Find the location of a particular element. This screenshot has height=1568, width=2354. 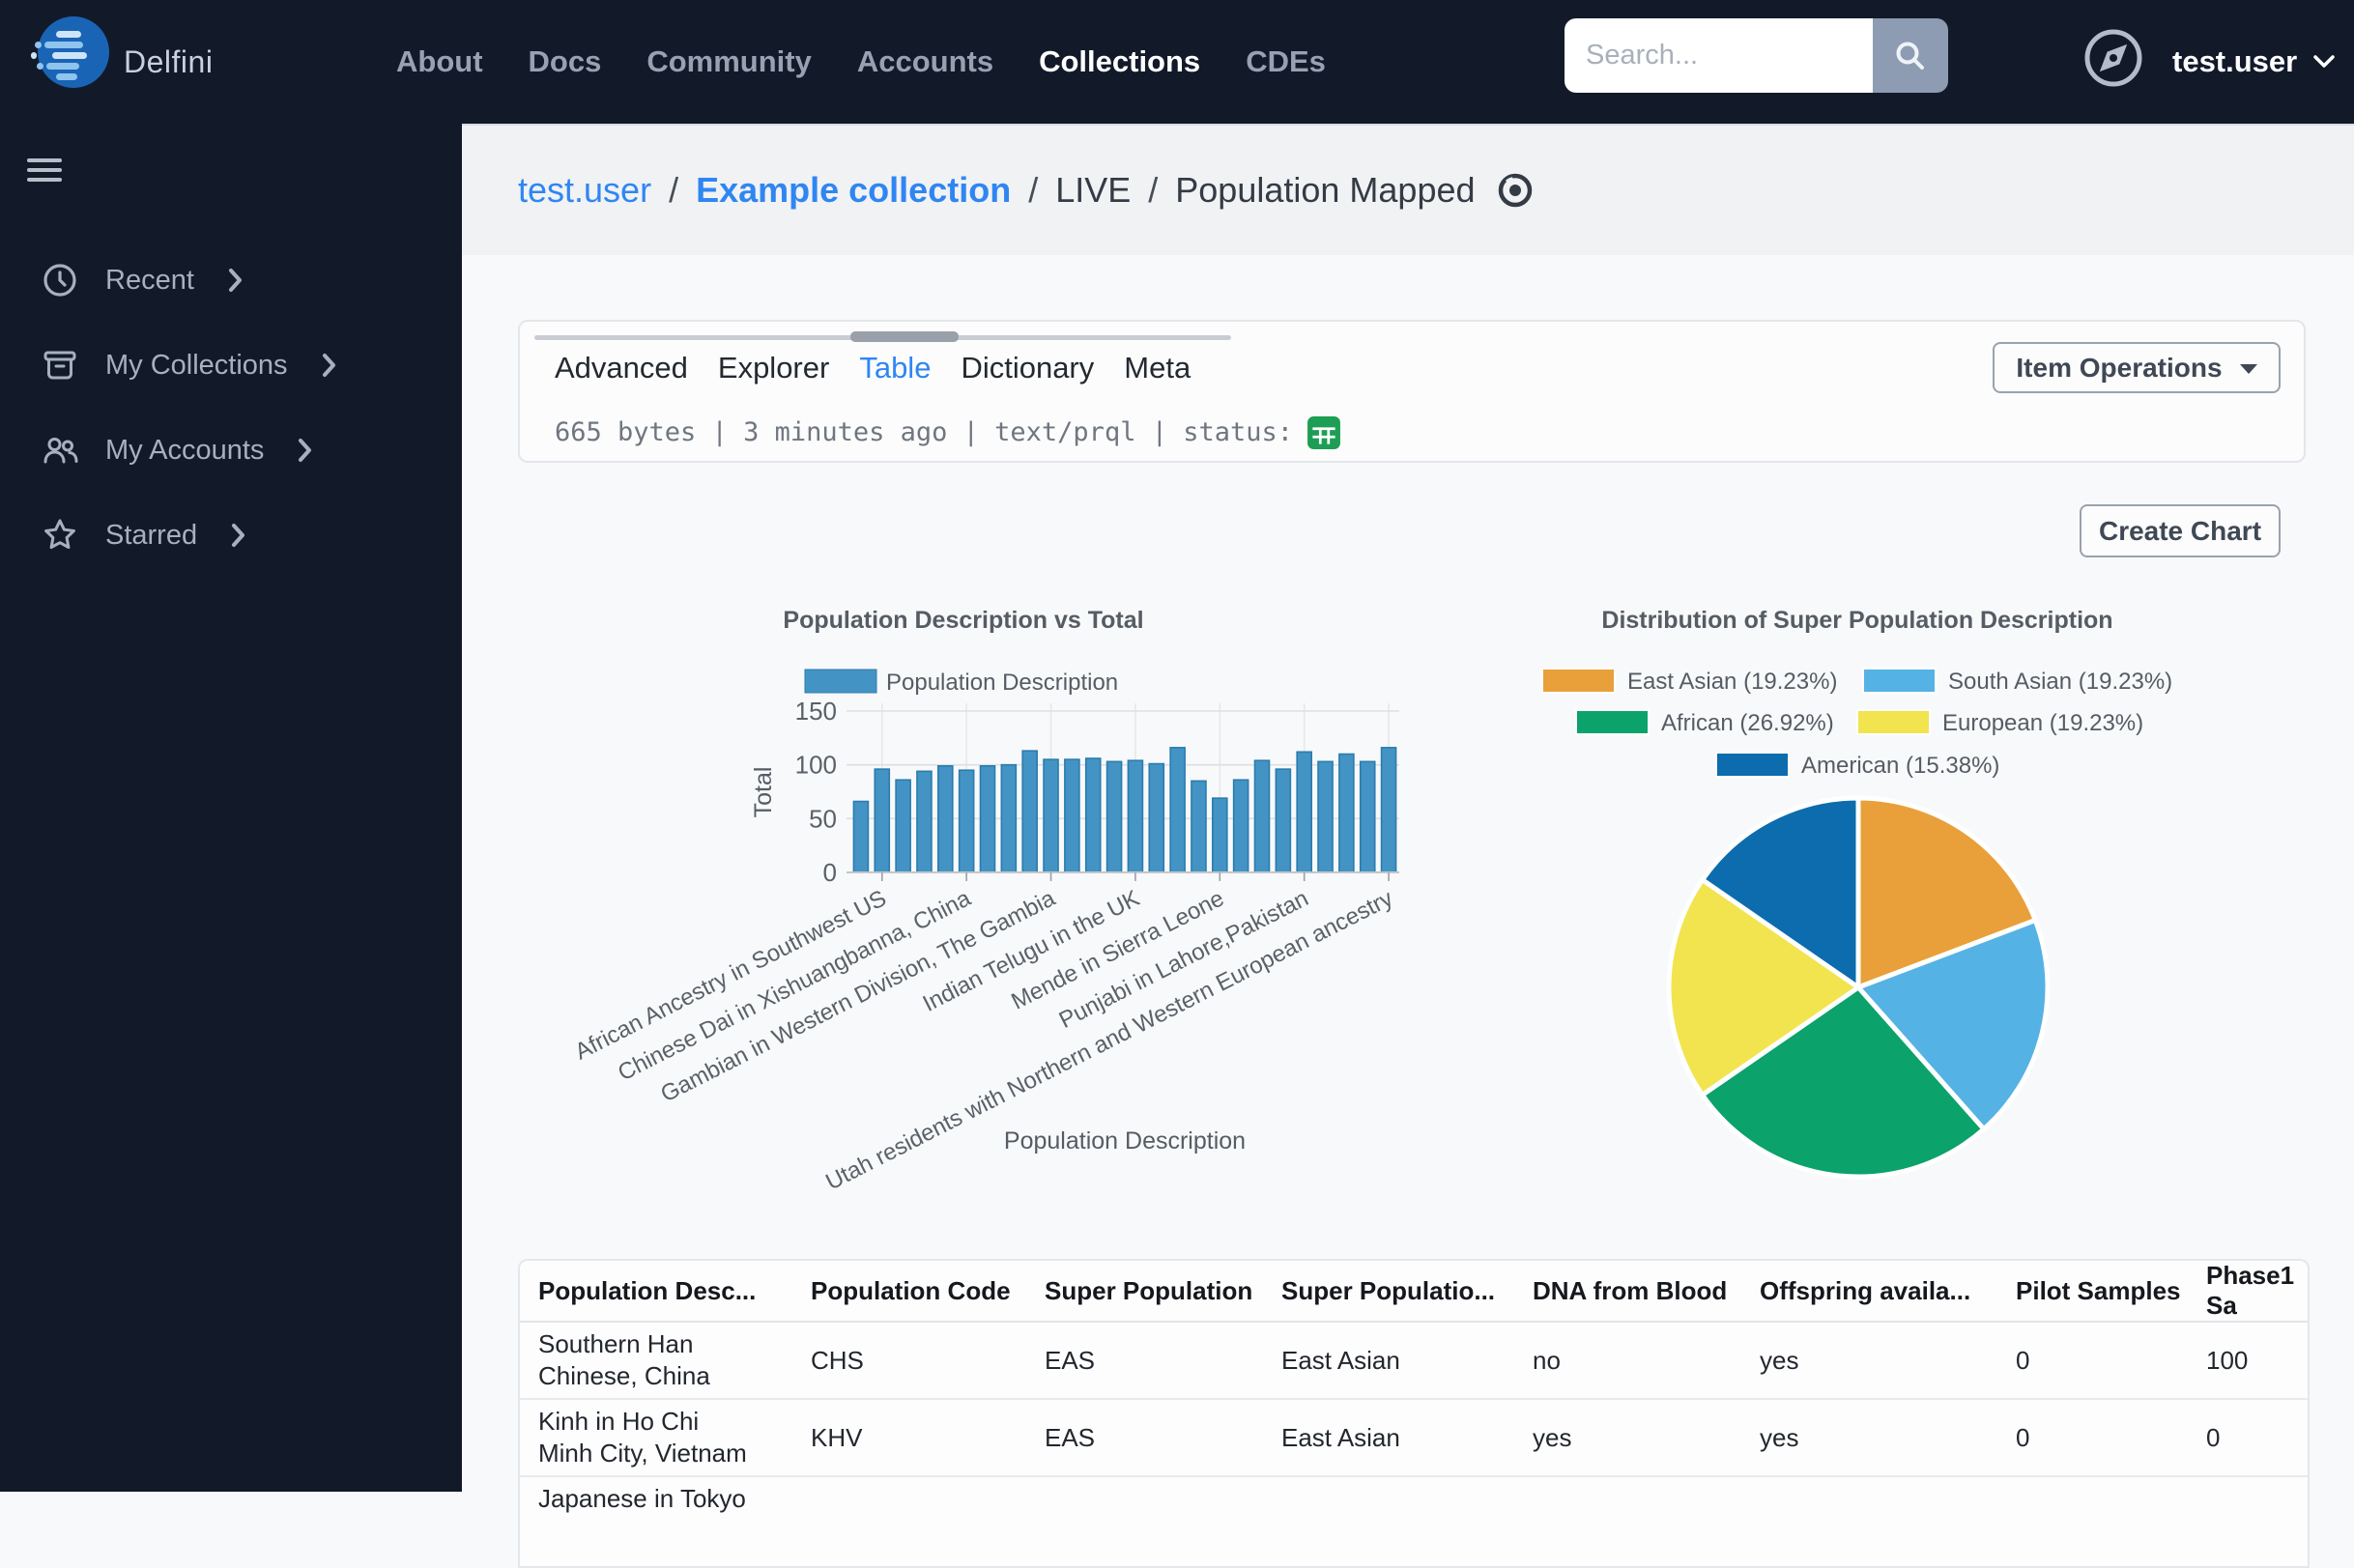

username: test.user is located at coordinates (2235, 61).